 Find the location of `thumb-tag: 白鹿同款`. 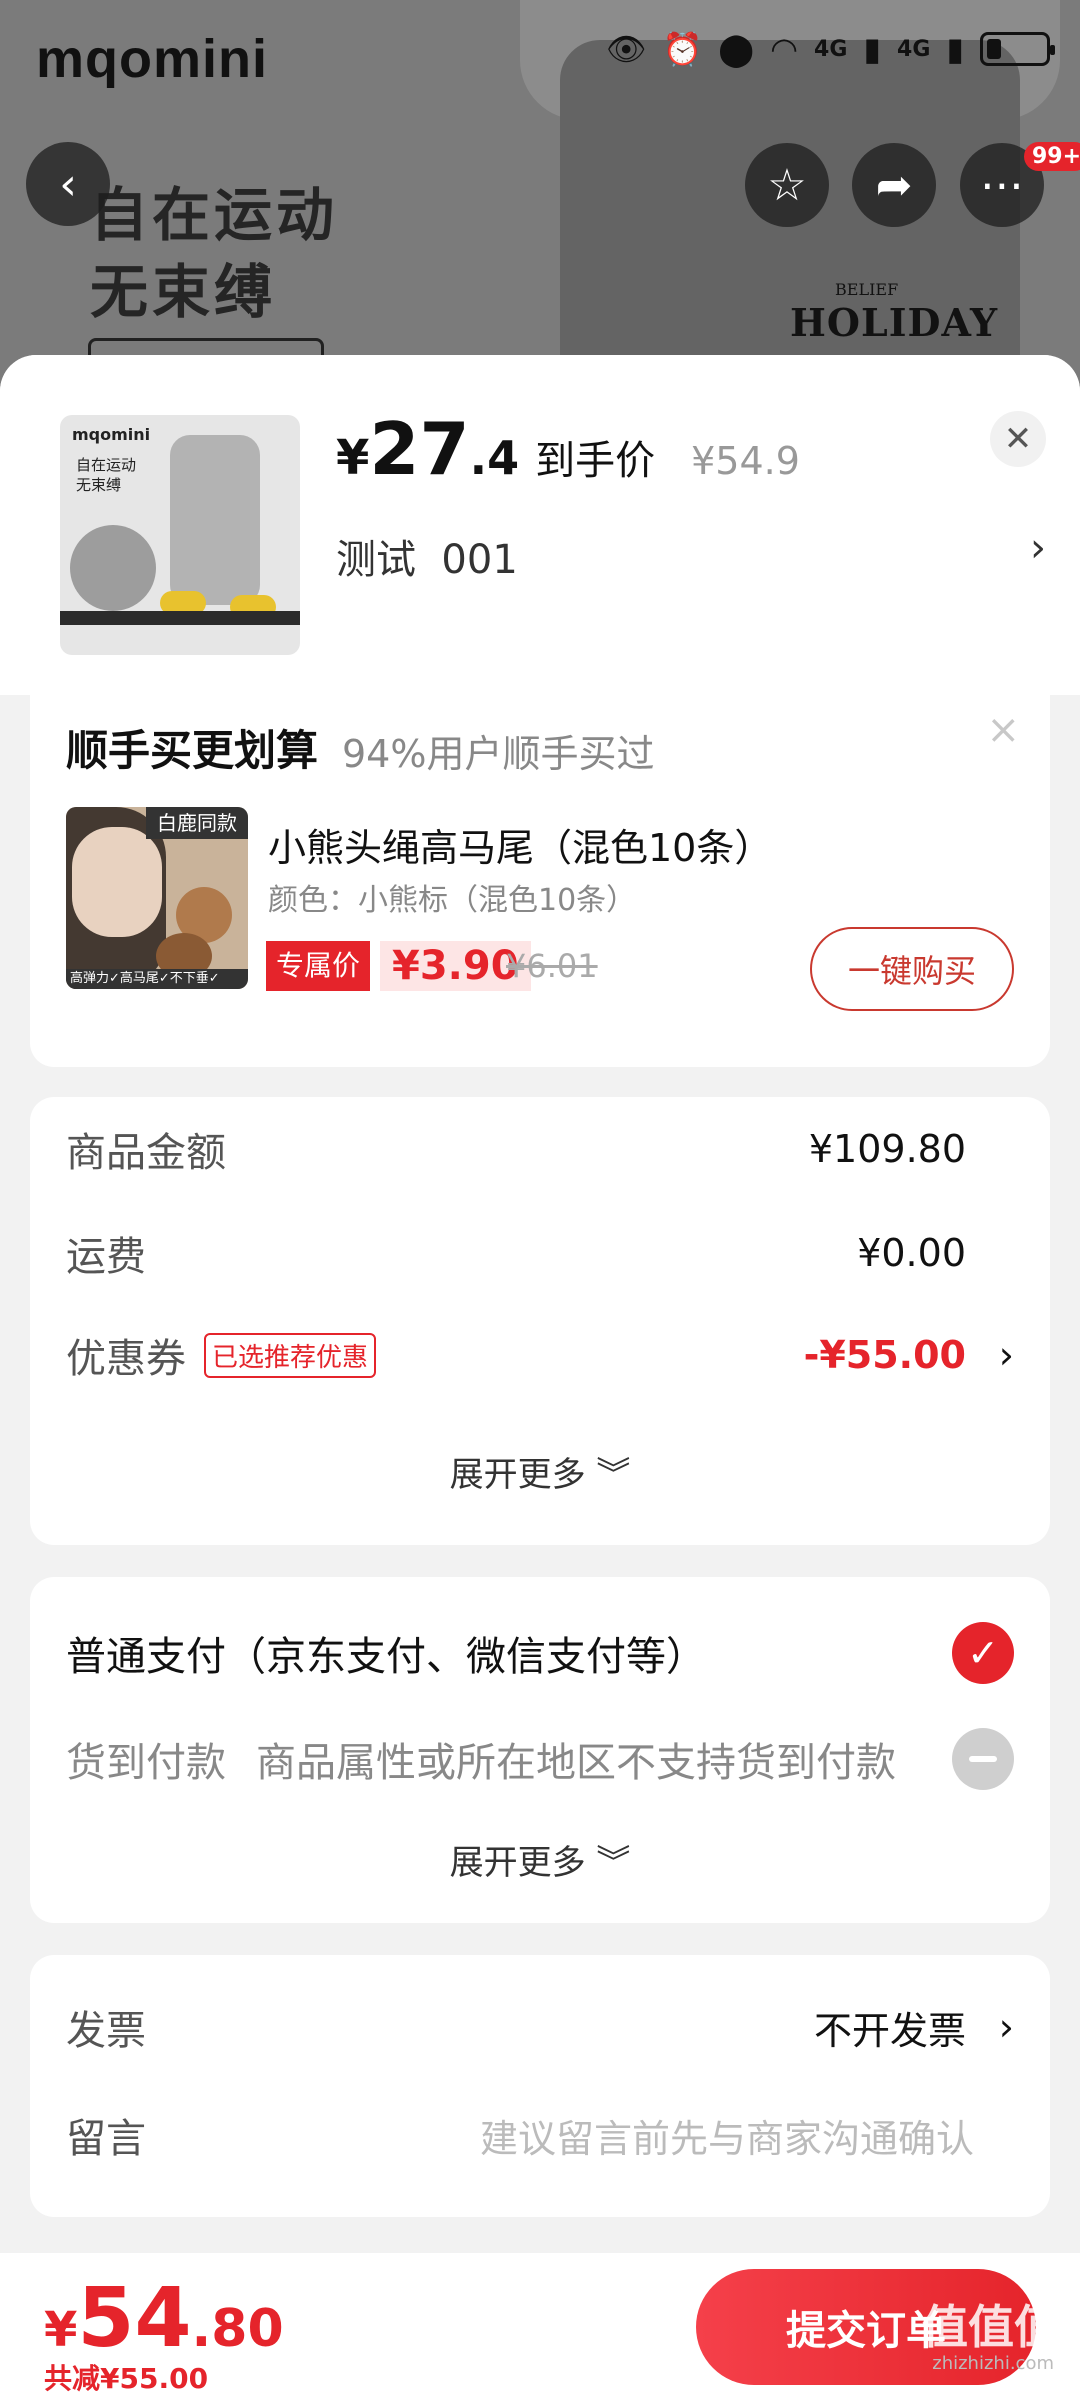

thumb-tag: 白鹿同款 is located at coordinates (197, 823).